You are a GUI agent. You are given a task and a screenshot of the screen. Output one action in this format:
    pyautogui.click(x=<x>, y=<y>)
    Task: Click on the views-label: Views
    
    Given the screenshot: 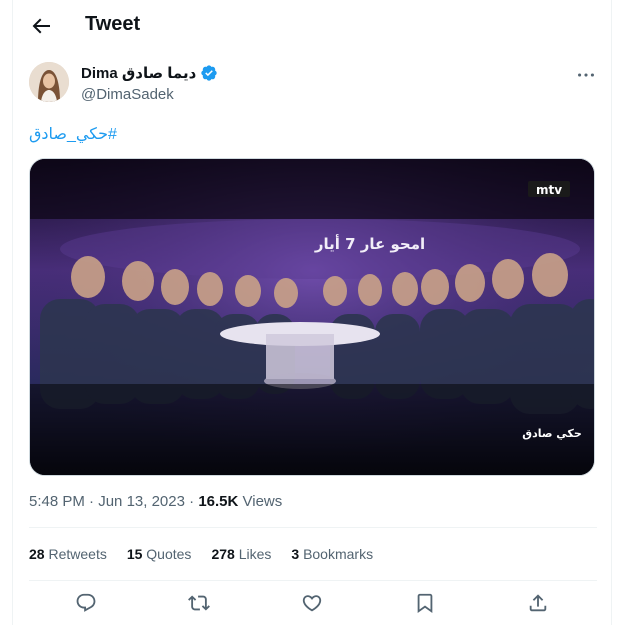 What is the action you would take?
    pyautogui.click(x=262, y=501)
    